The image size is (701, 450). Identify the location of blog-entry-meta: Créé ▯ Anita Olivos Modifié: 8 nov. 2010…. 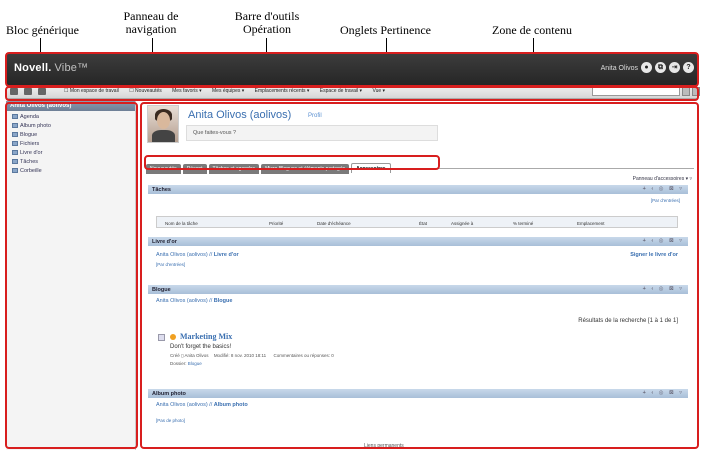
(252, 356).